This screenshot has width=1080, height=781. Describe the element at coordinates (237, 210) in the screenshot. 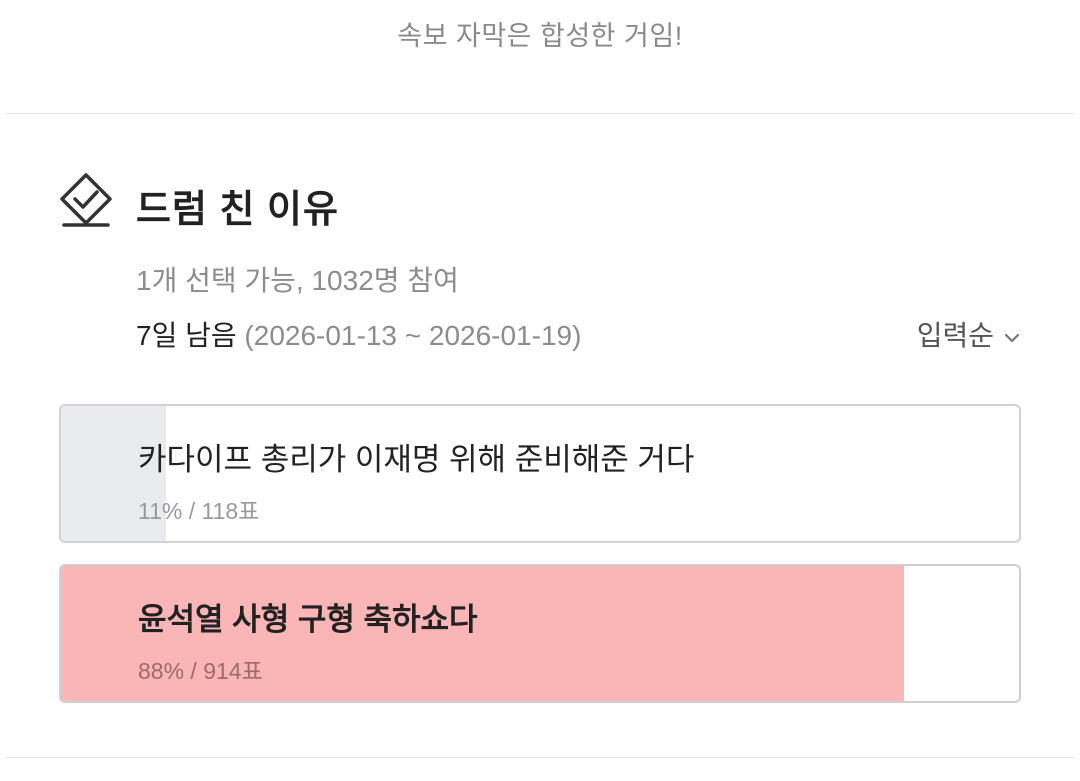

I see `poll-title: 드럼 친 이유` at that location.